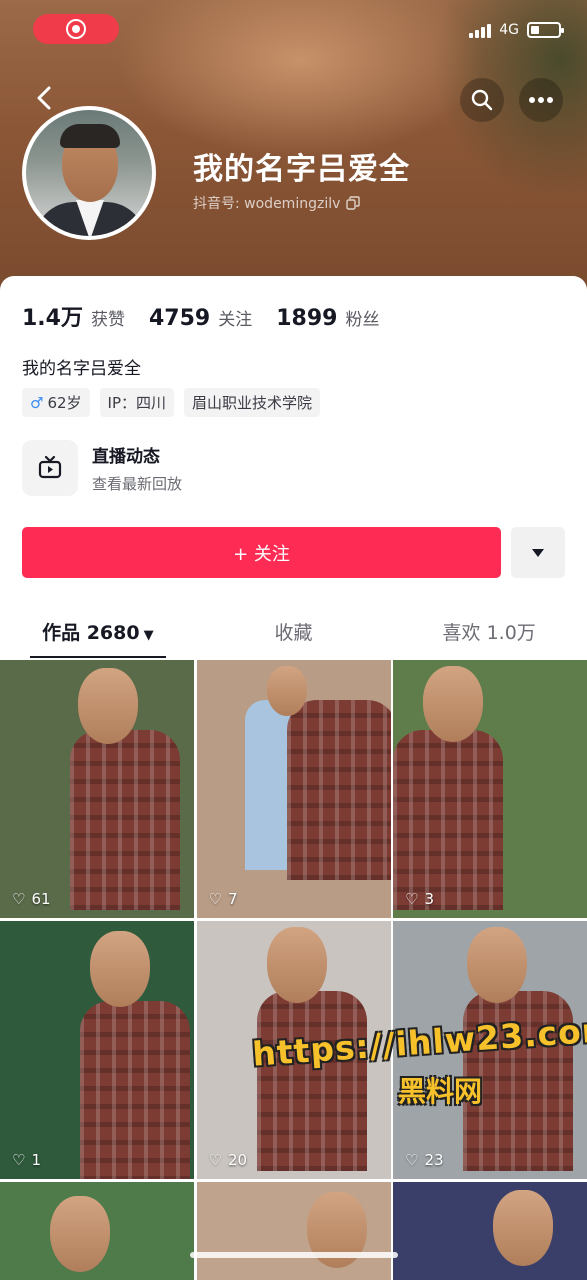 This screenshot has height=1280, width=587. I want to click on tab-label: 收藏, so click(293, 633).